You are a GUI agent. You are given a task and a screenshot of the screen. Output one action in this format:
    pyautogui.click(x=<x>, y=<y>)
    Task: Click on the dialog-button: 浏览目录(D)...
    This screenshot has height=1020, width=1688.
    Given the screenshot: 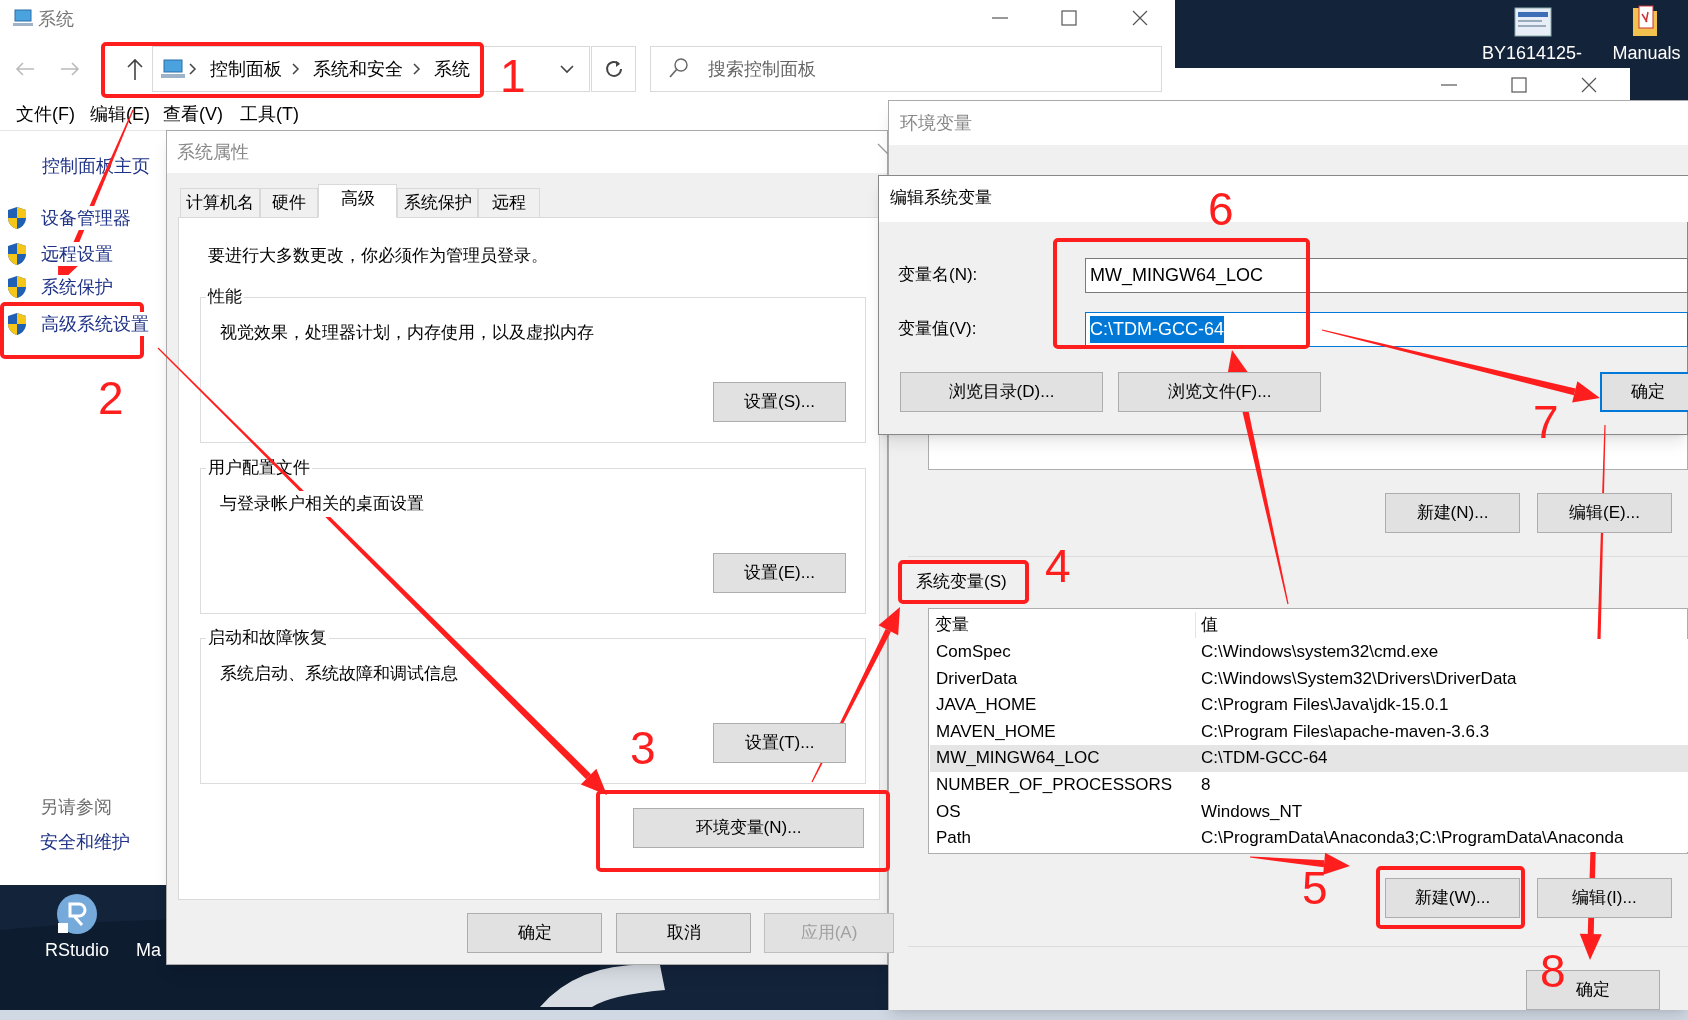 What is the action you would take?
    pyautogui.click(x=1001, y=392)
    